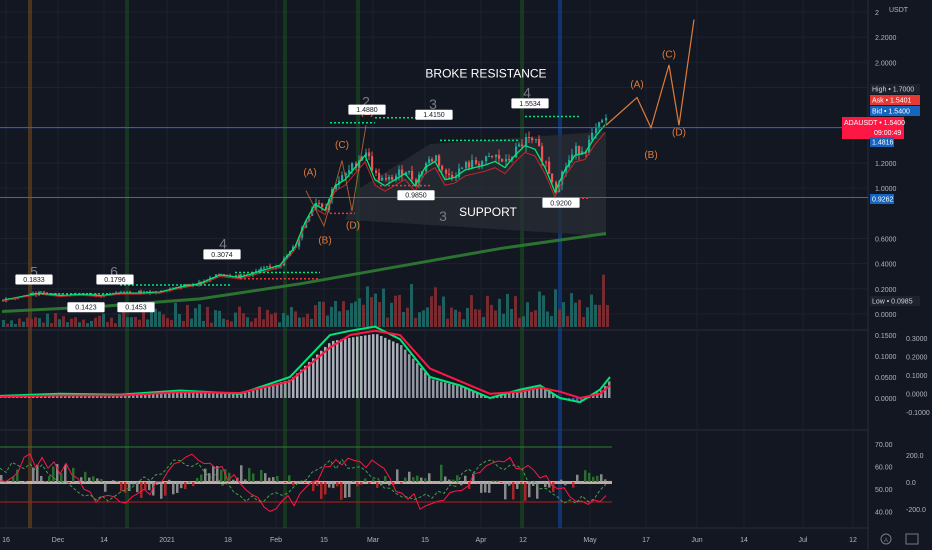 The width and height of the screenshot is (932, 550). I want to click on time-tick: 14, so click(104, 540).